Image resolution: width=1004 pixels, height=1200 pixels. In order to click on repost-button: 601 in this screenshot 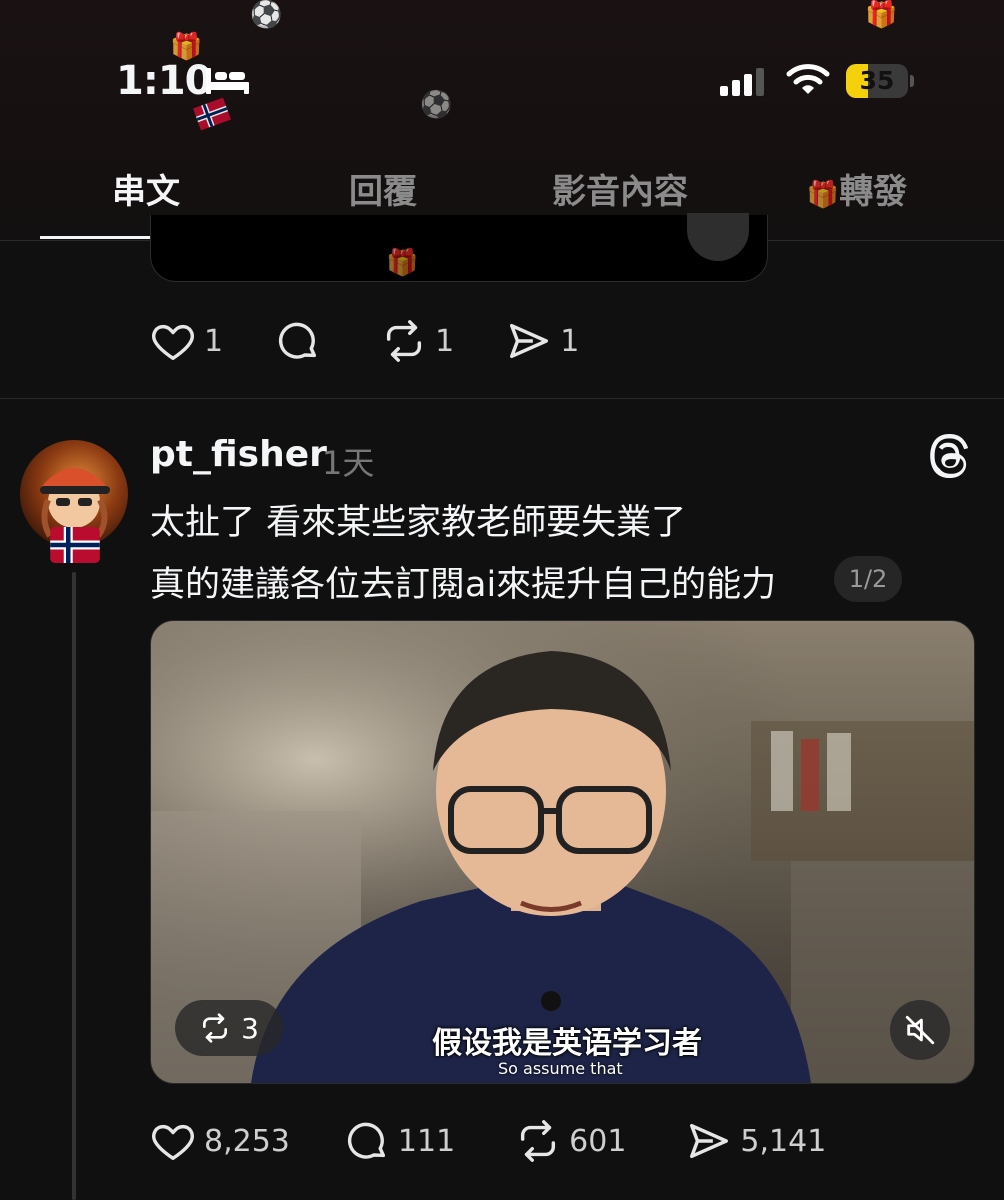, I will do `click(570, 1141)`.